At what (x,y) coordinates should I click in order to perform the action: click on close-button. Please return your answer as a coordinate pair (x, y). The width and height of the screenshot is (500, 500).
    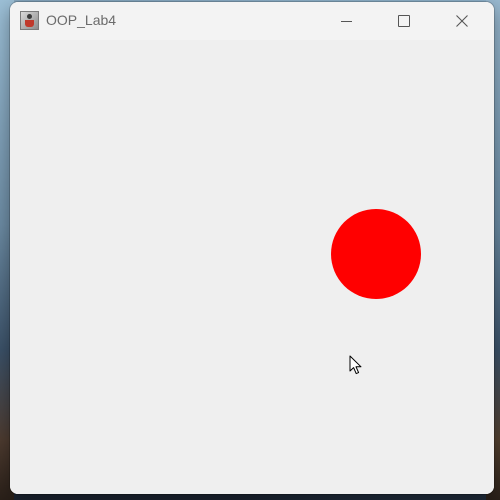
    Looking at the image, I should click on (462, 21).